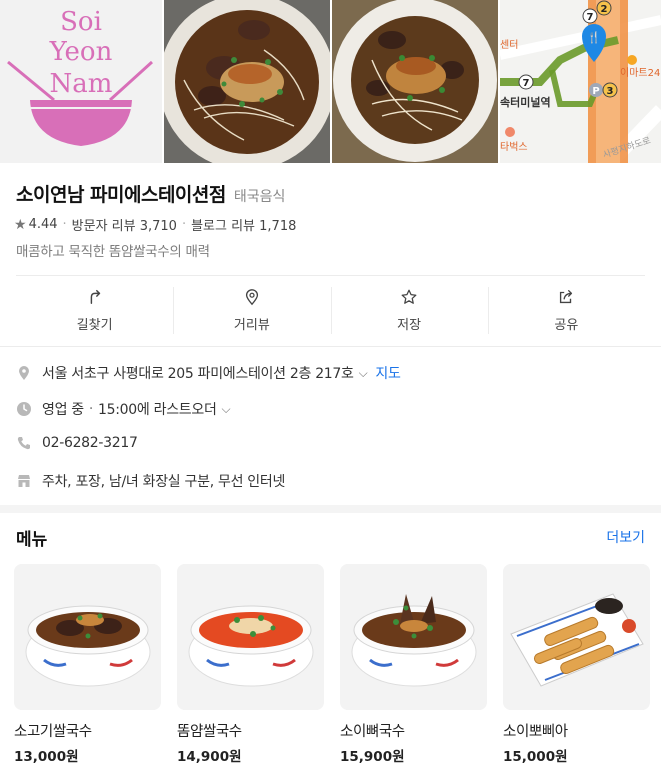  What do you see at coordinates (259, 197) in the screenshot?
I see `place-category: 태국음식` at bounding box center [259, 197].